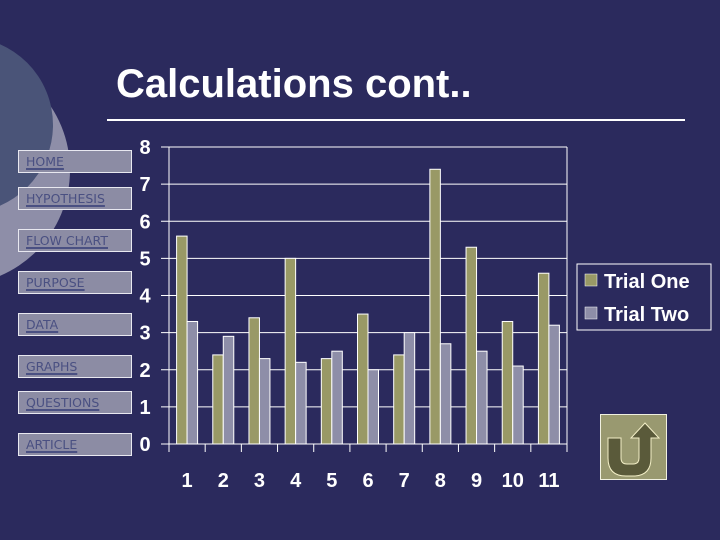 This screenshot has height=540, width=720. I want to click on x-tick-label: 3, so click(259, 481).